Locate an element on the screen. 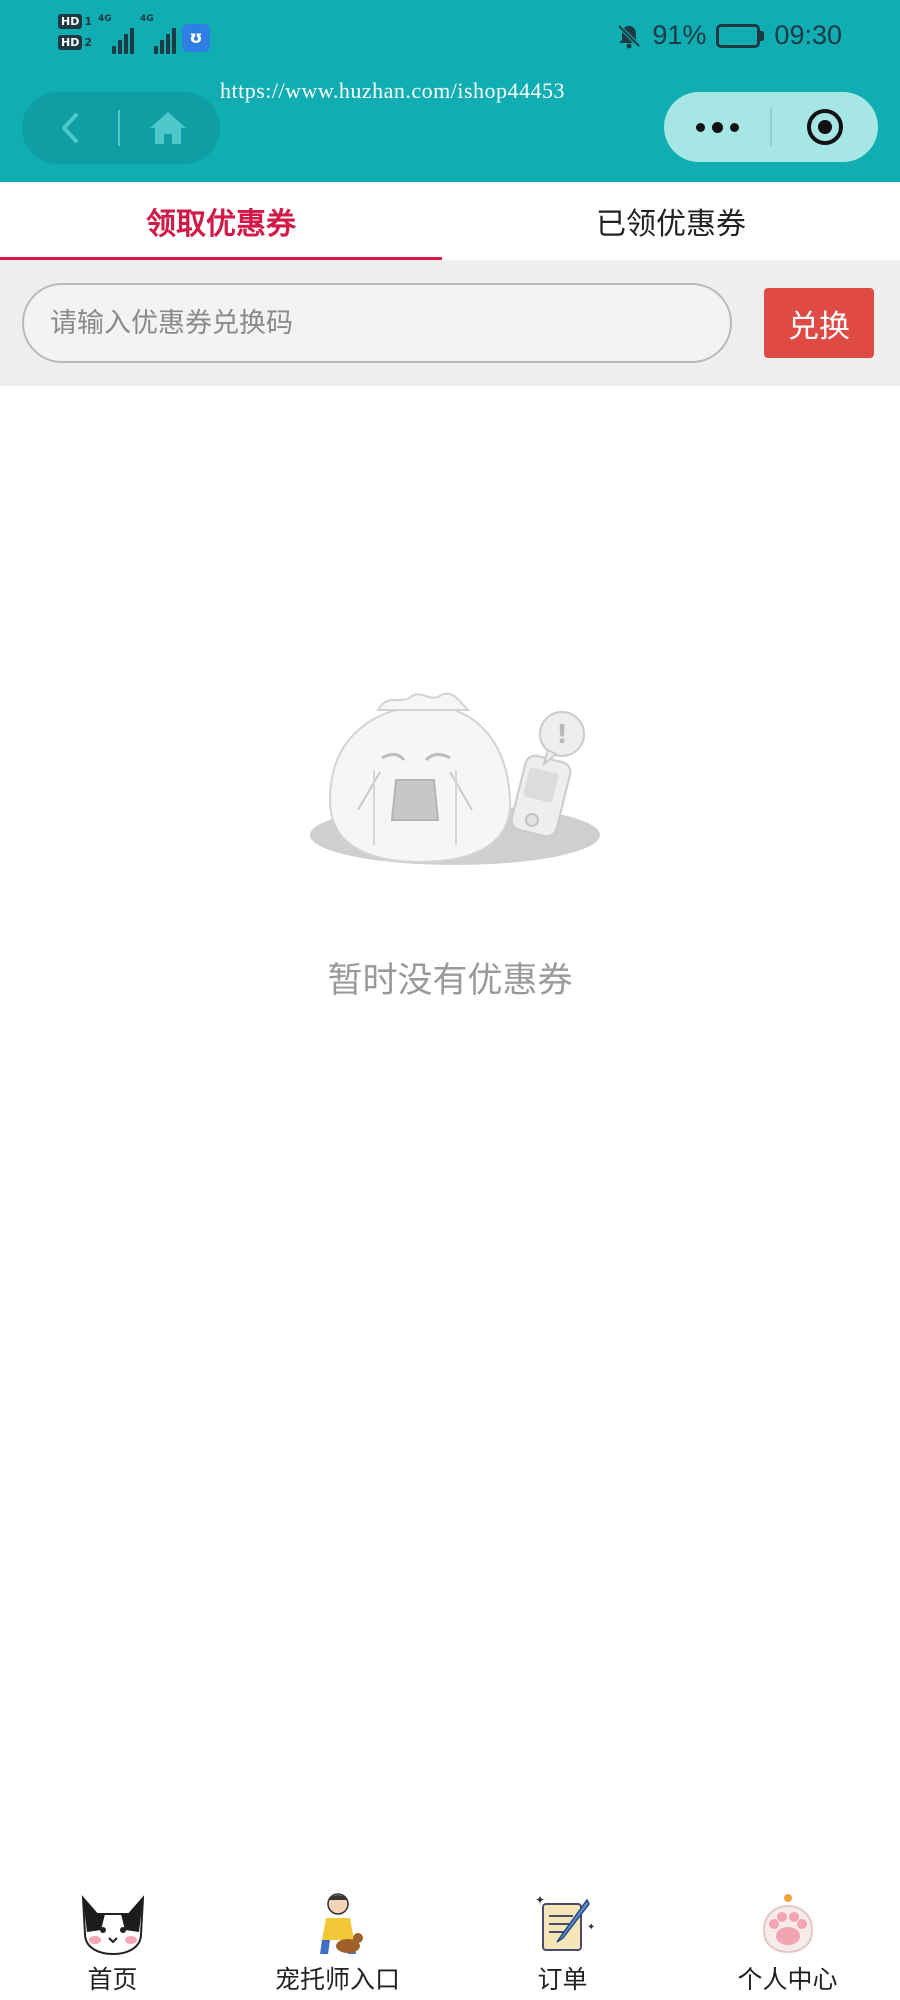 Image resolution: width=900 pixels, height=2000 pixels. home-button is located at coordinates (168, 128).